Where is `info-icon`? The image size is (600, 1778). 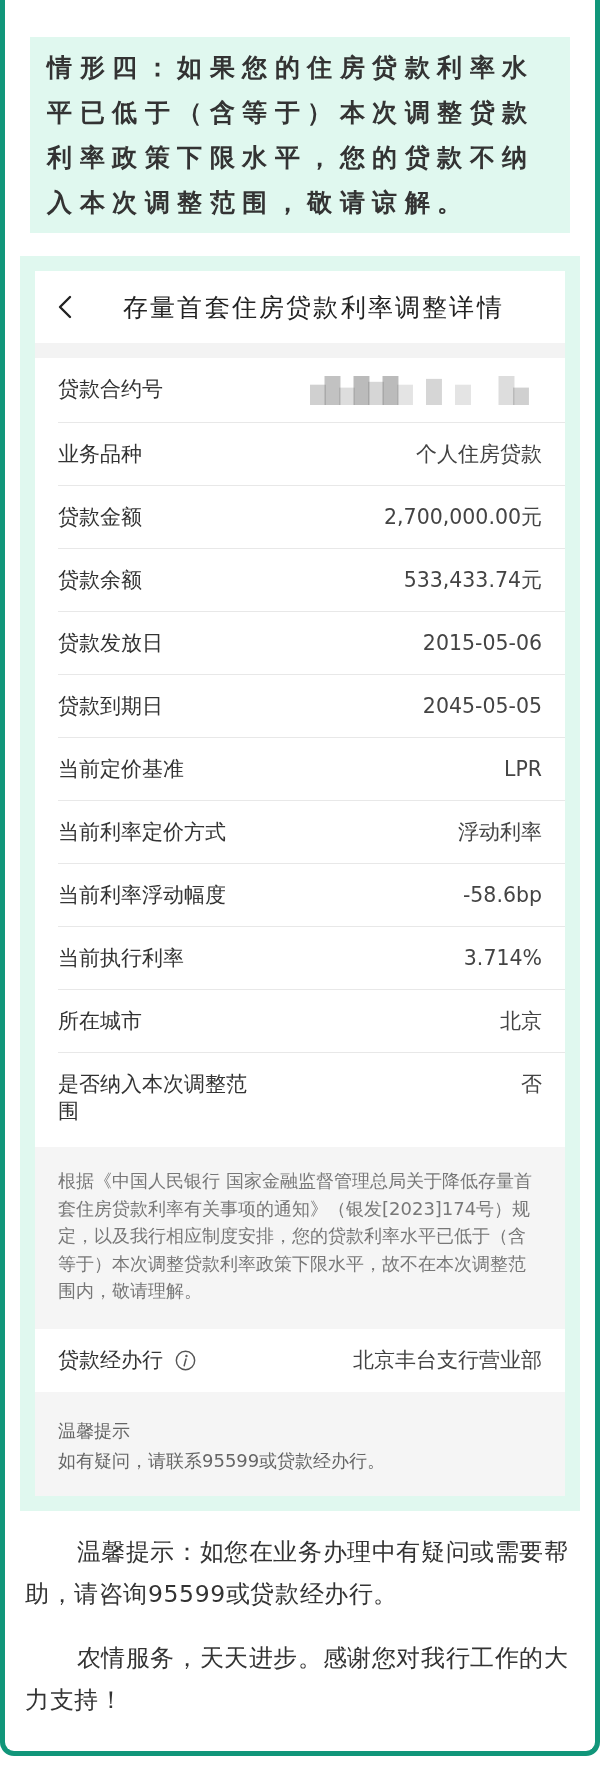 info-icon is located at coordinates (185, 1360).